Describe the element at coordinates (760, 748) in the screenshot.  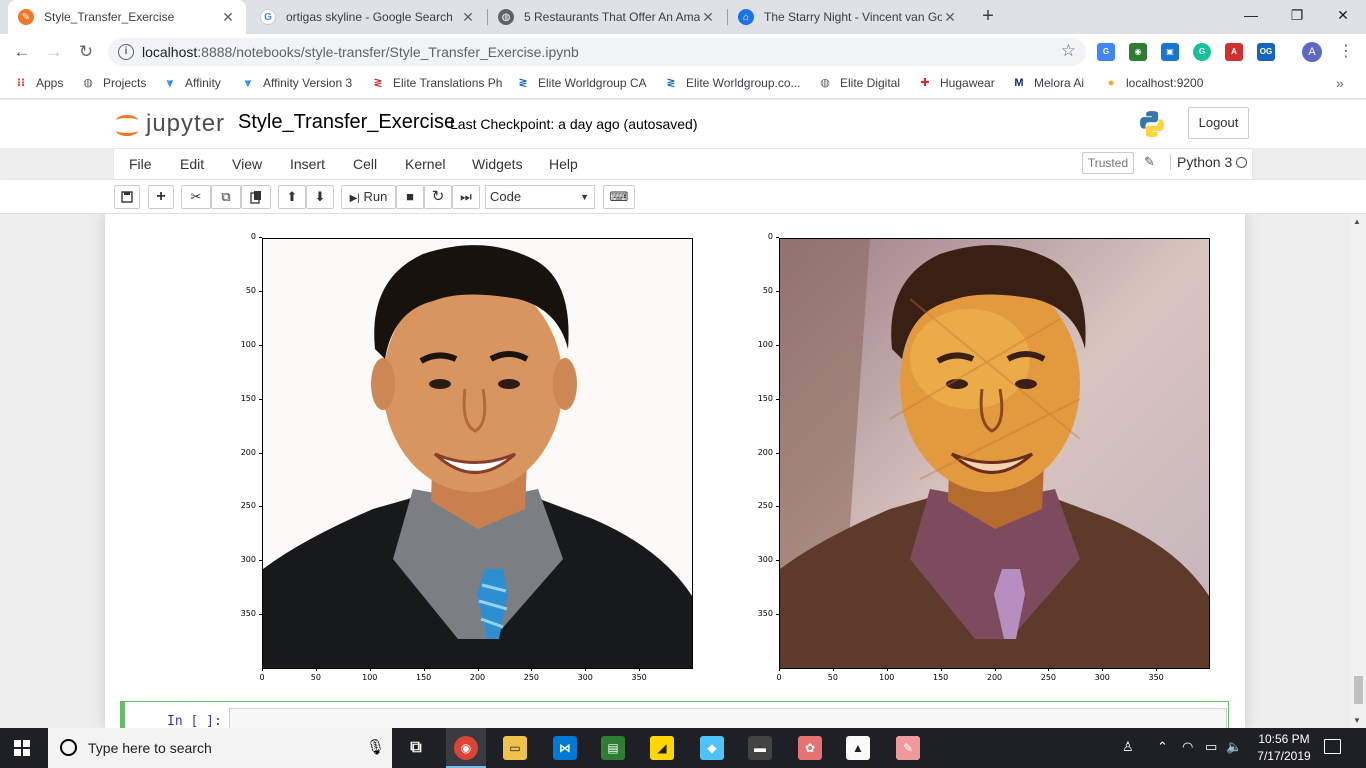
I see `command-prompt-icon: ▬` at that location.